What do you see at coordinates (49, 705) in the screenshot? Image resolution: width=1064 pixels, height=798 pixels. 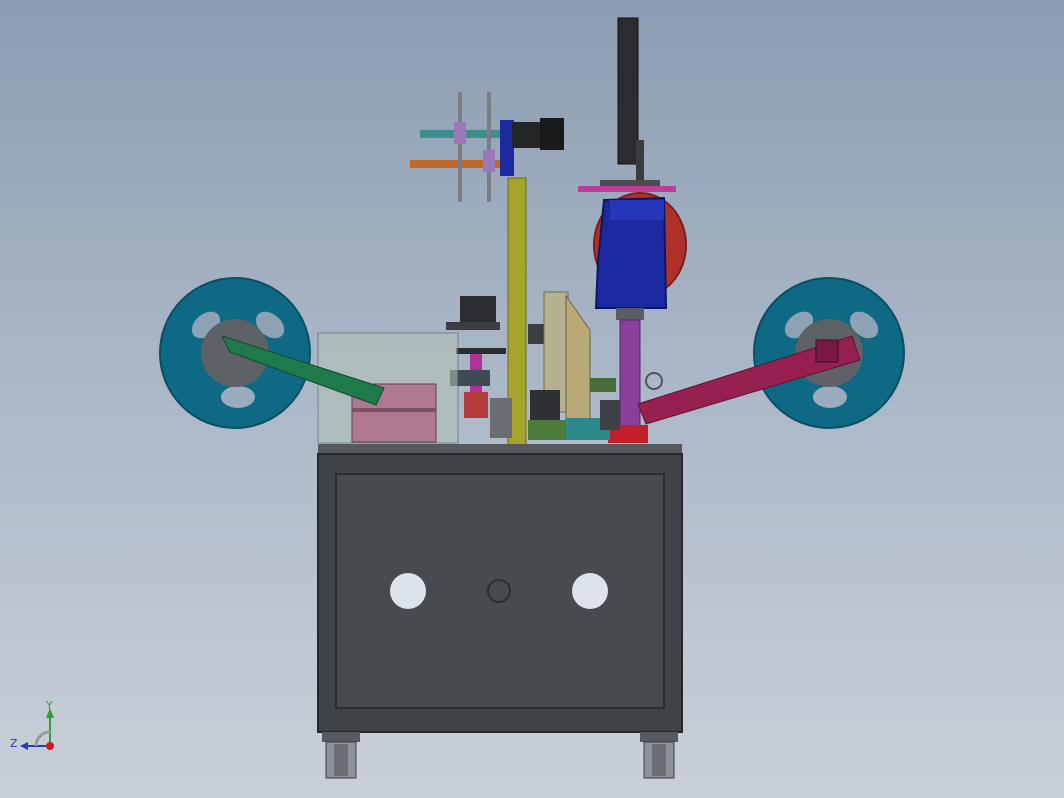 I see `axis-y-label: Y` at bounding box center [49, 705].